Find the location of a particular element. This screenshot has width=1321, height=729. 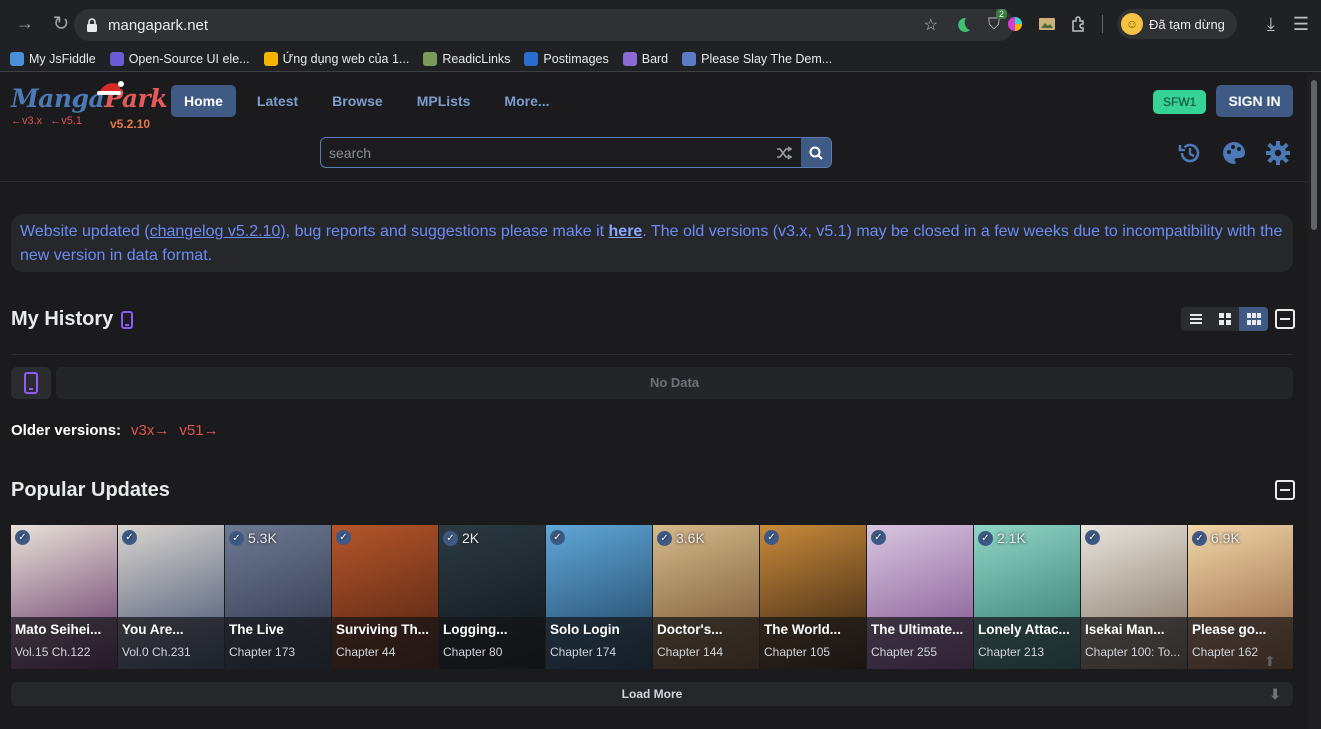

manga-chapter: Vol.0 Ch.231 is located at coordinates (171, 652).